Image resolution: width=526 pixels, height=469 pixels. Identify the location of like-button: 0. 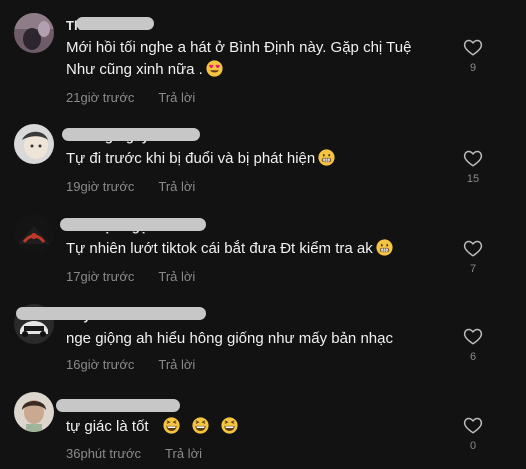
(473, 434).